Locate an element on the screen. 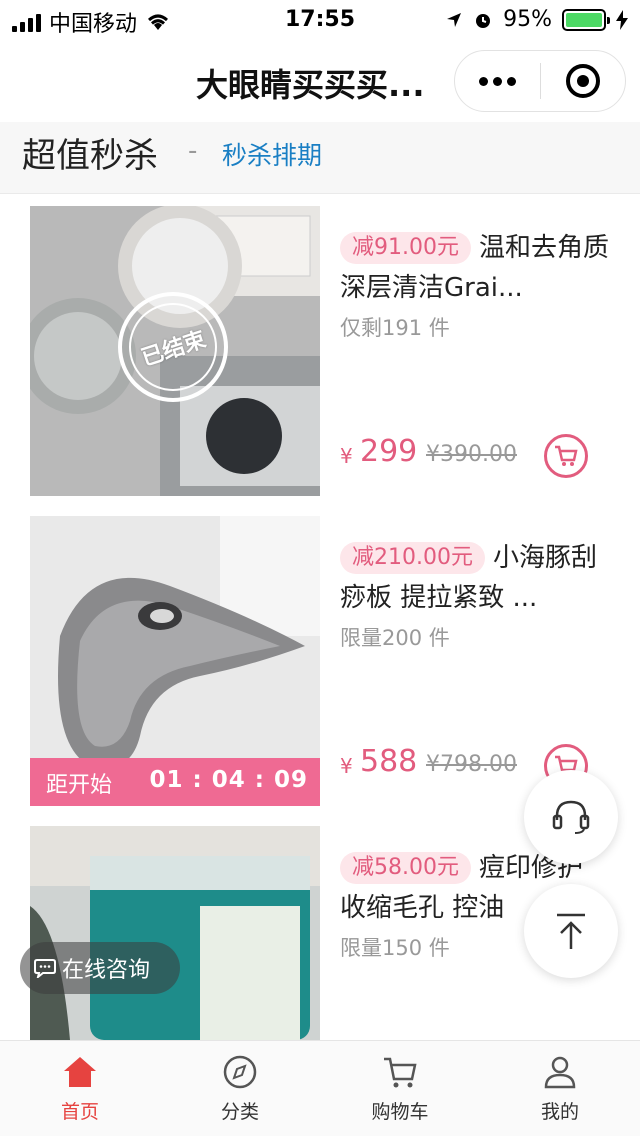  close-target-icon is located at coordinates (582, 81).